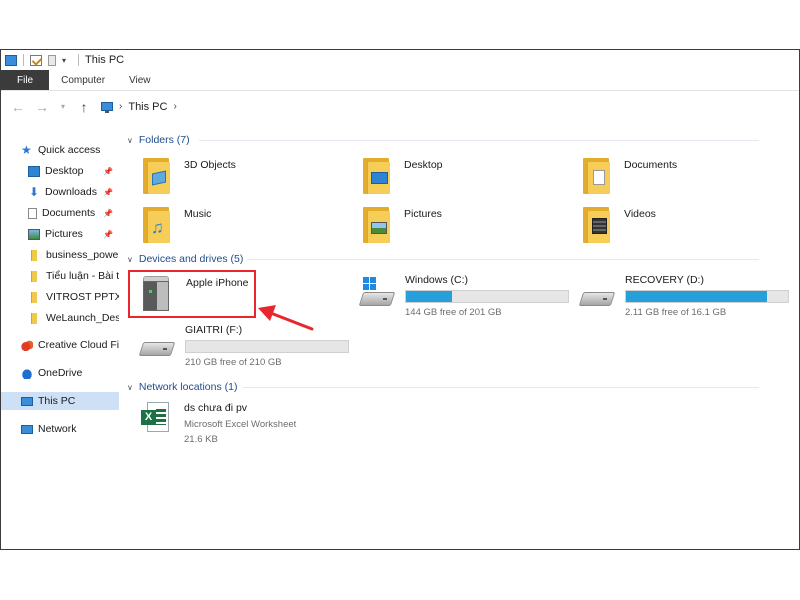  What do you see at coordinates (52, 60) in the screenshot?
I see `new-folder-icon` at bounding box center [52, 60].